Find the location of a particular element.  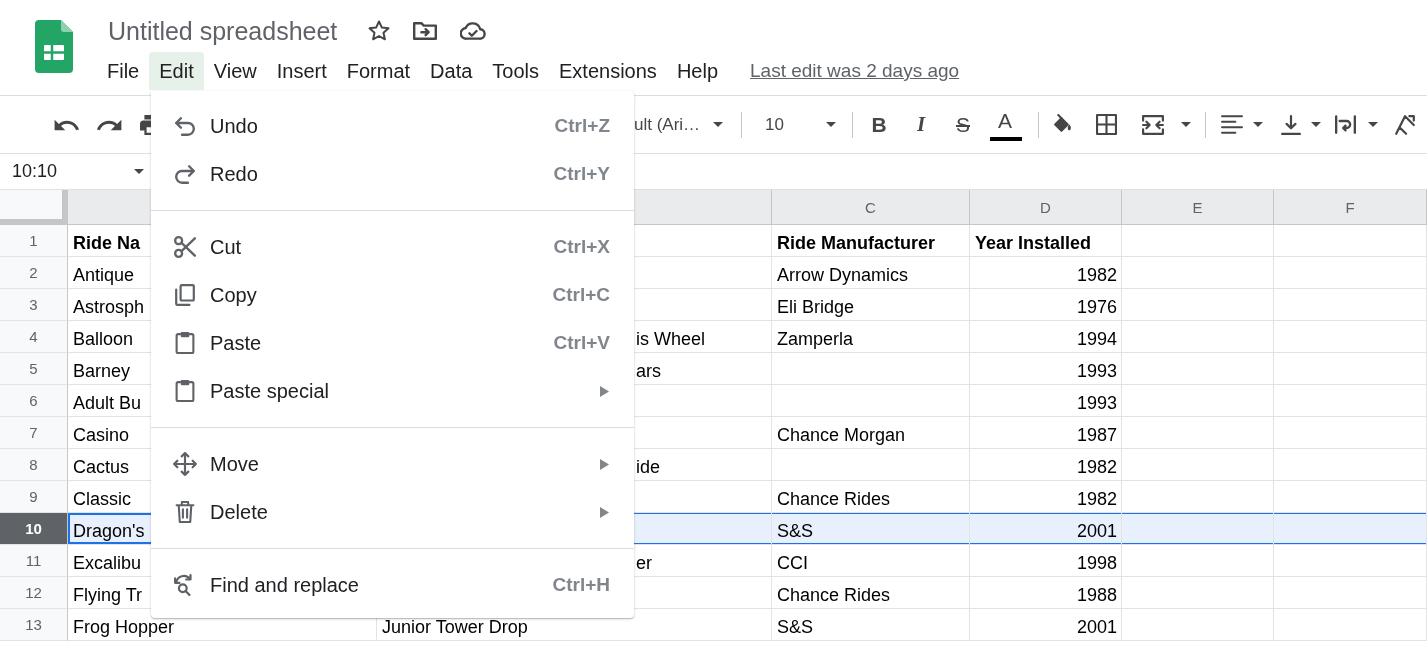

italic-button: I is located at coordinates (921, 124).